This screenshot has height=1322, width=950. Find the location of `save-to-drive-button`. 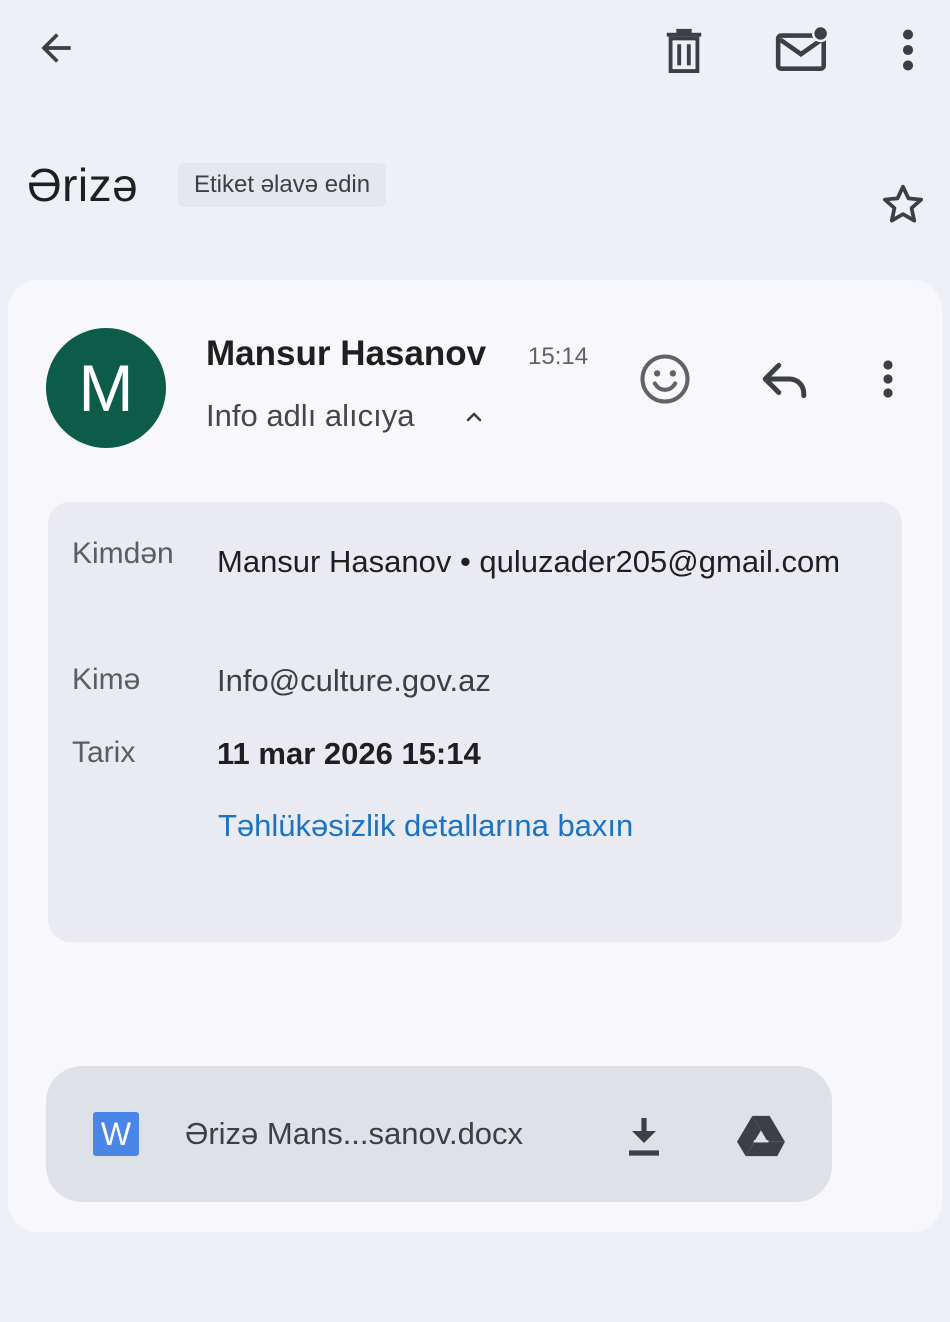

save-to-drive-button is located at coordinates (761, 1135).